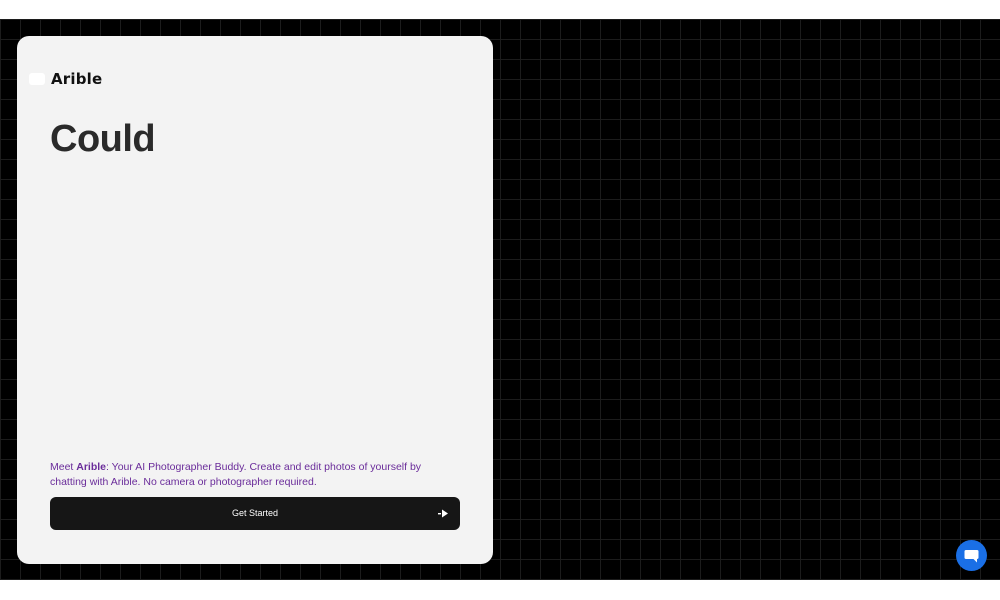 The width and height of the screenshot is (1000, 600). Describe the element at coordinates (91, 467) in the screenshot. I see `intro-brand-name: Arible` at that location.